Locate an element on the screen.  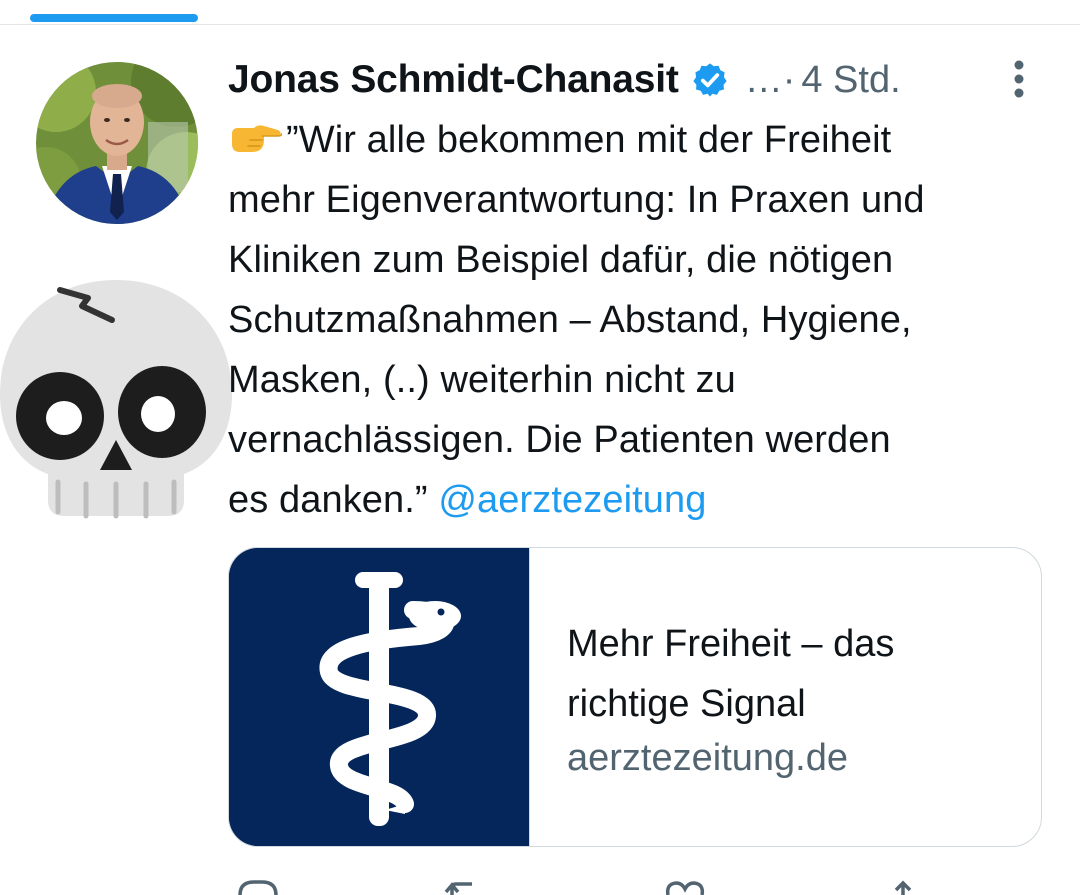
tweet-text-line3: Kliniken zum Beispiel dafür, die nötigen is located at coordinates (561, 260).